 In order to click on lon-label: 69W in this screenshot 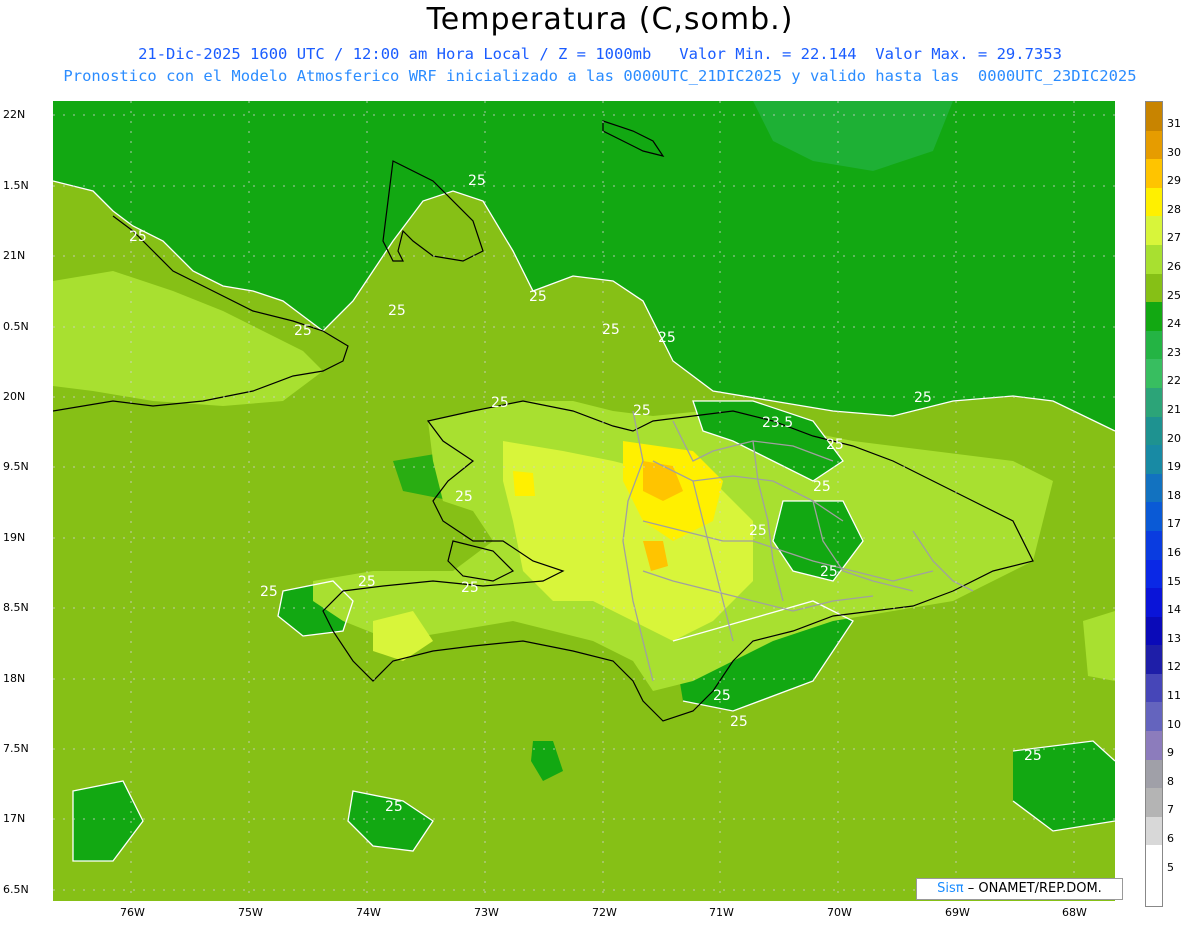, I will do `click(957, 912)`.